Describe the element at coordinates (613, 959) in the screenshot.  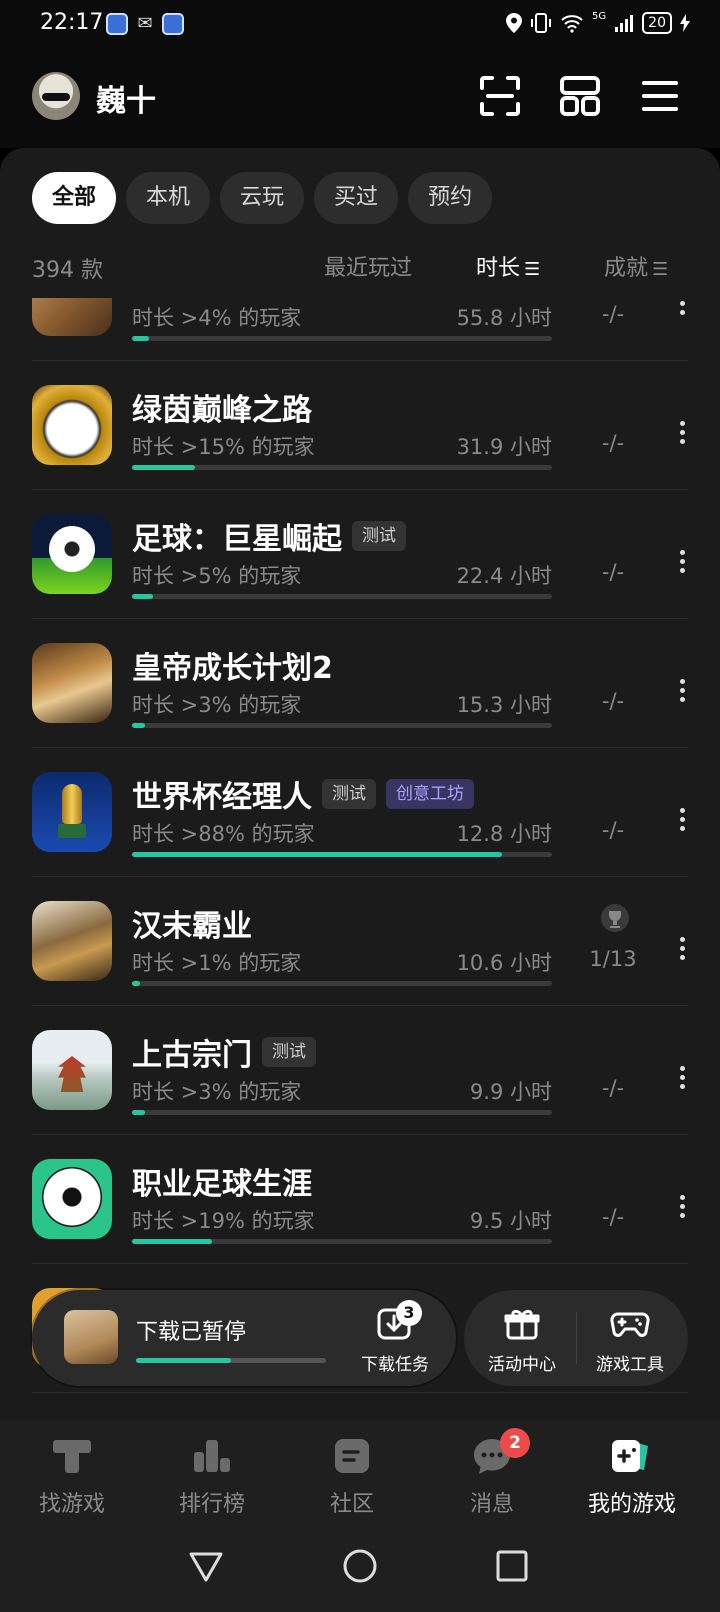
I see `achievement-count: 1/13` at that location.